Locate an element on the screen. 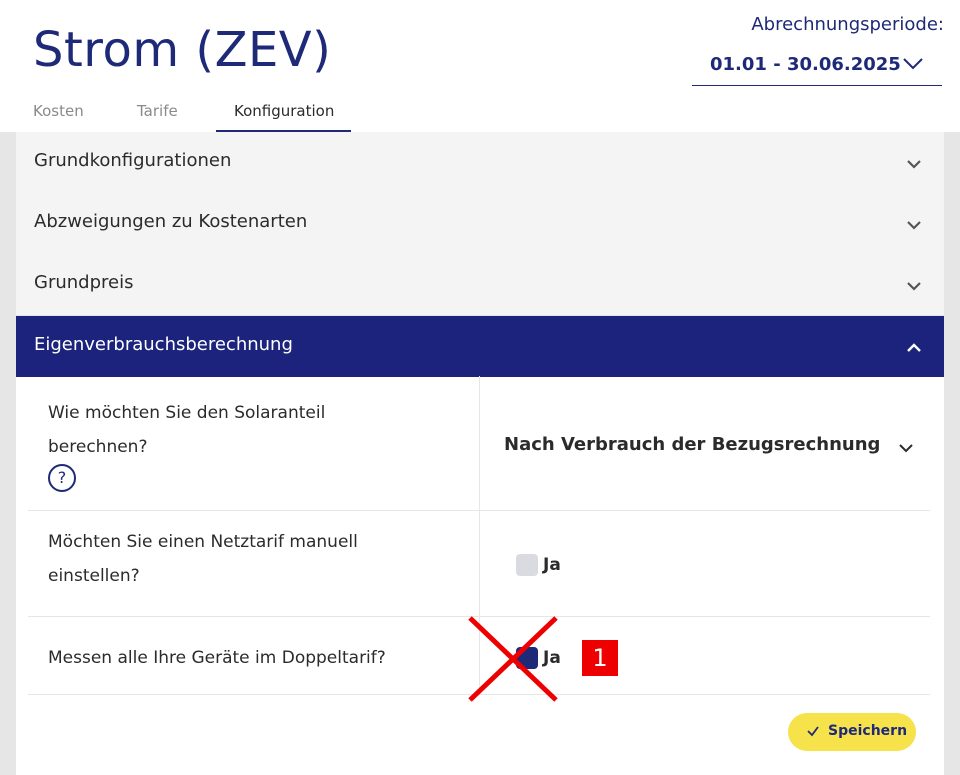  help-icon: ? is located at coordinates (62, 478).